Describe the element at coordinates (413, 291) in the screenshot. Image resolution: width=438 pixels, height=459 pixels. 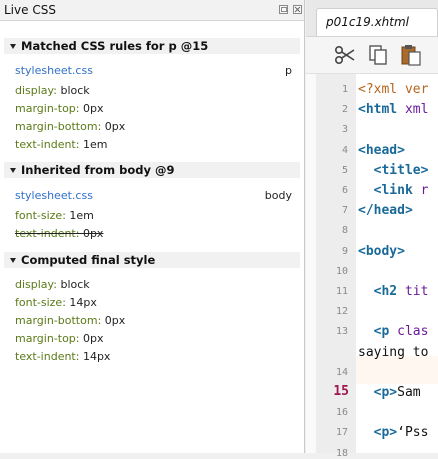
I see `code-token: tit` at that location.